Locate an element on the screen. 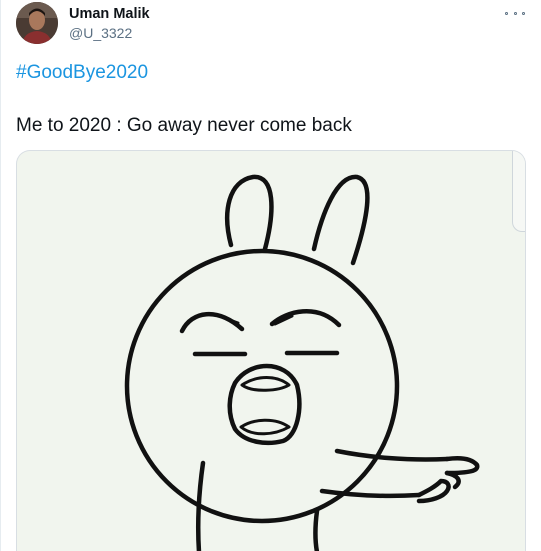 The width and height of the screenshot is (541, 551). hand-thumb is located at coordinates (433, 491).